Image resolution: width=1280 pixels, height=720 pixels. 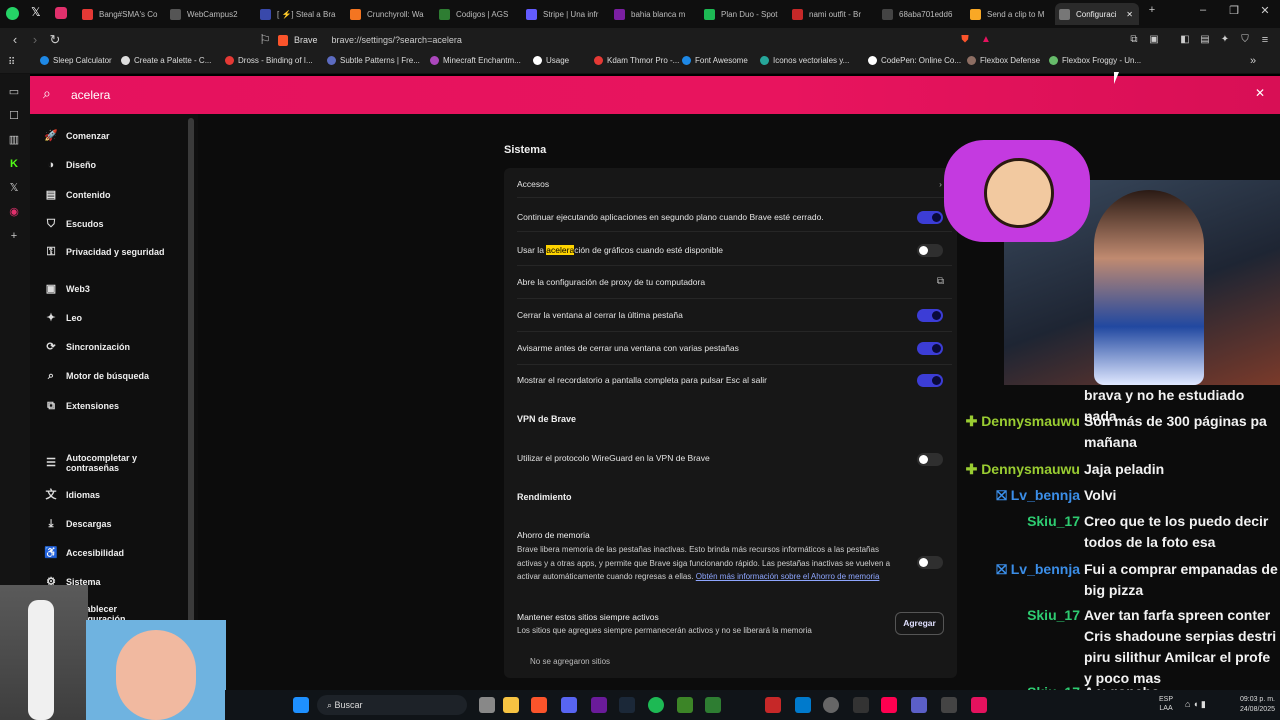 I want to click on sidebar-toggle-icon: ◧, so click(x=1185, y=40).